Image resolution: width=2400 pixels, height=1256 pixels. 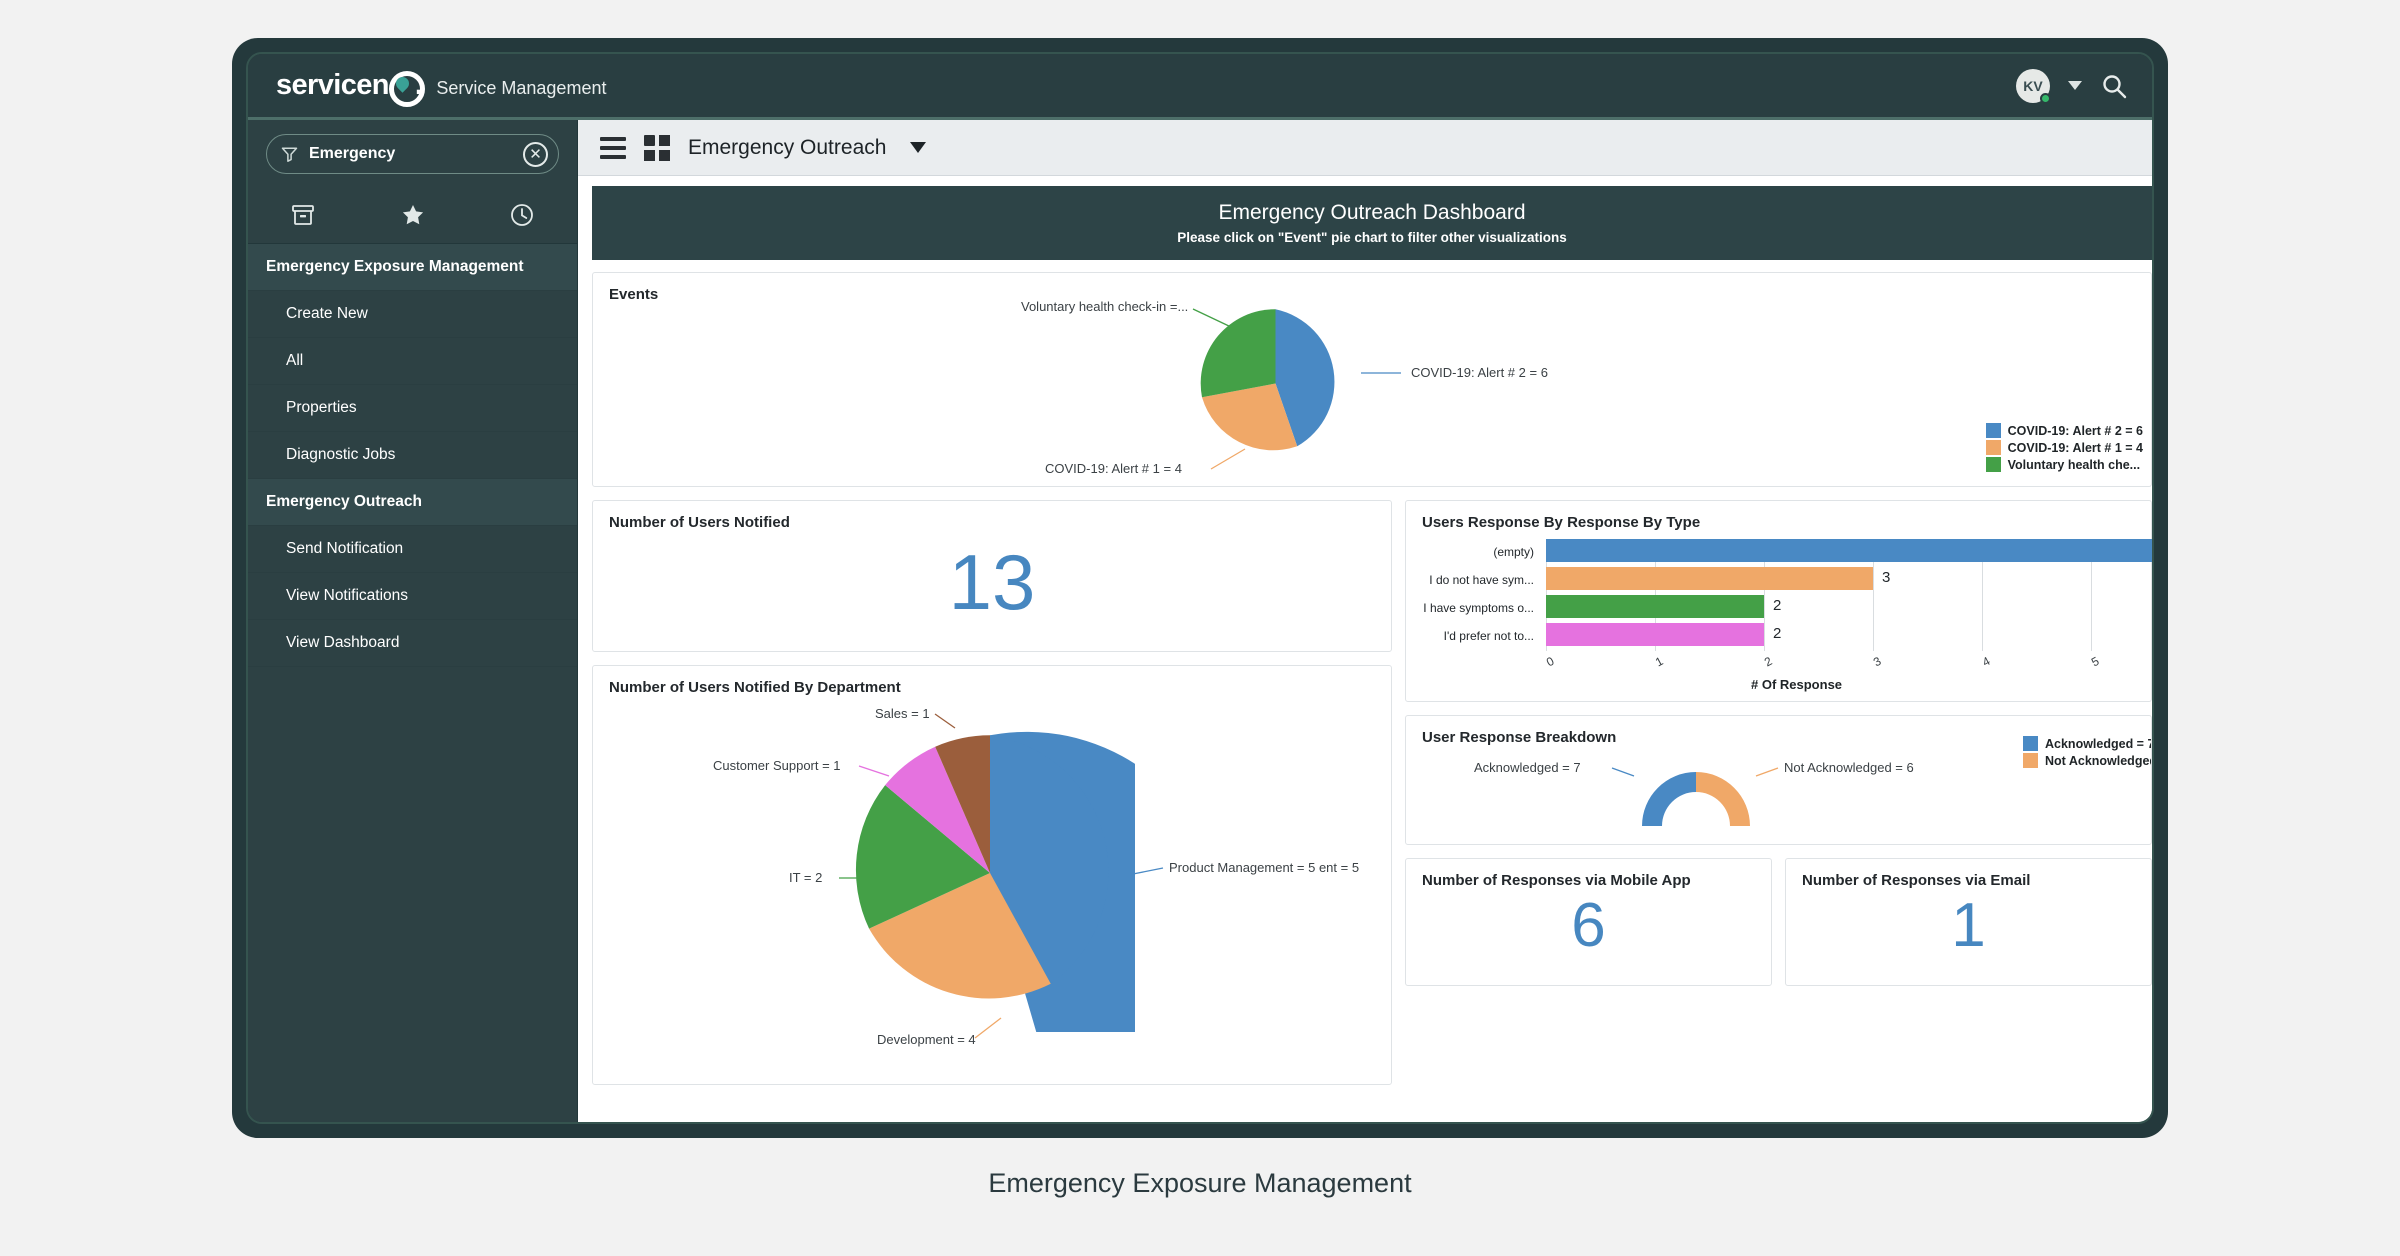 What do you see at coordinates (1264, 867) in the screenshot?
I see `dept-callout-product-management: Product Management = 5 ent = 5` at bounding box center [1264, 867].